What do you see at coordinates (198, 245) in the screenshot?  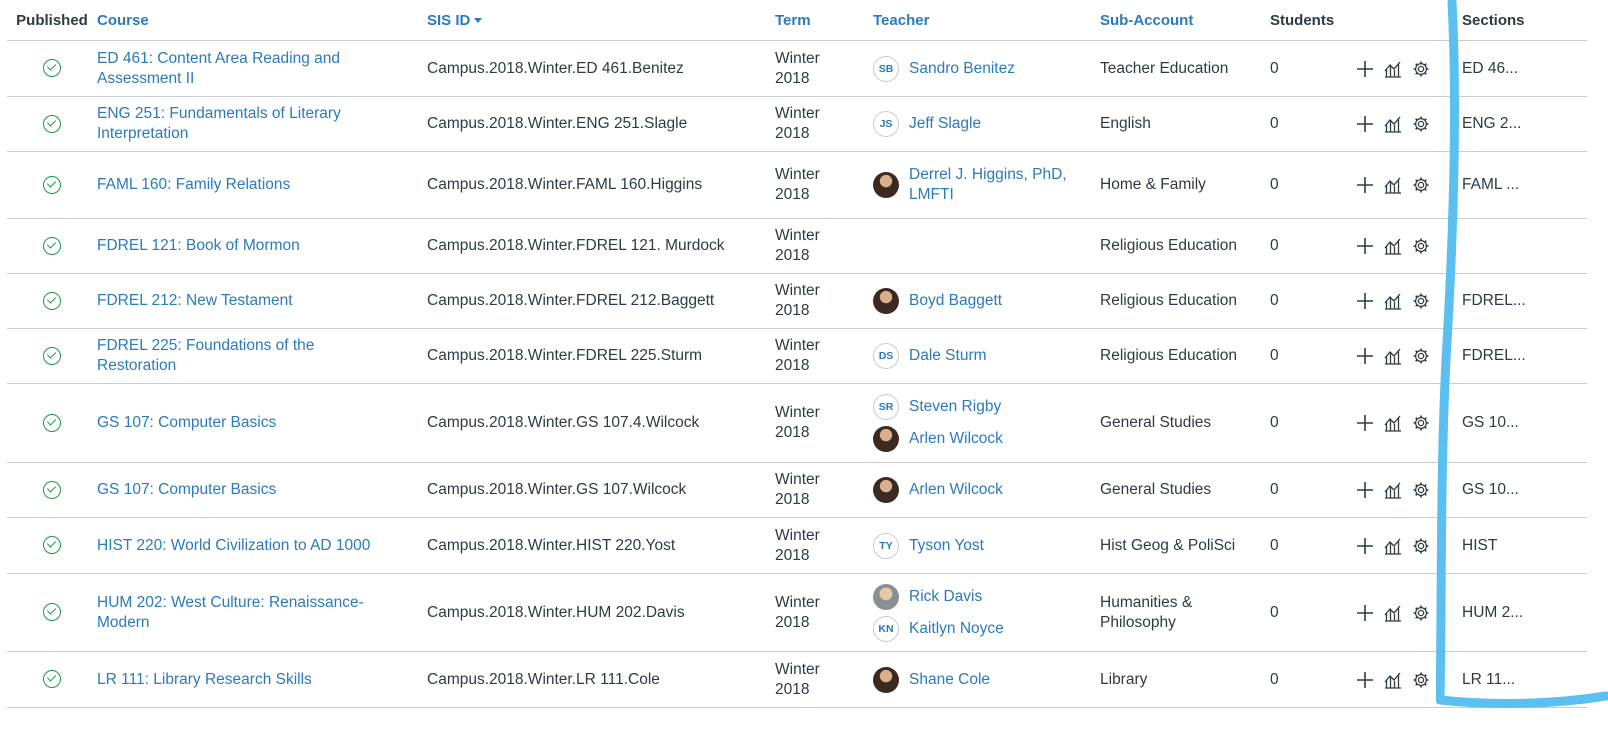 I see `course-link: FDREL 121: Book of Mormon` at bounding box center [198, 245].